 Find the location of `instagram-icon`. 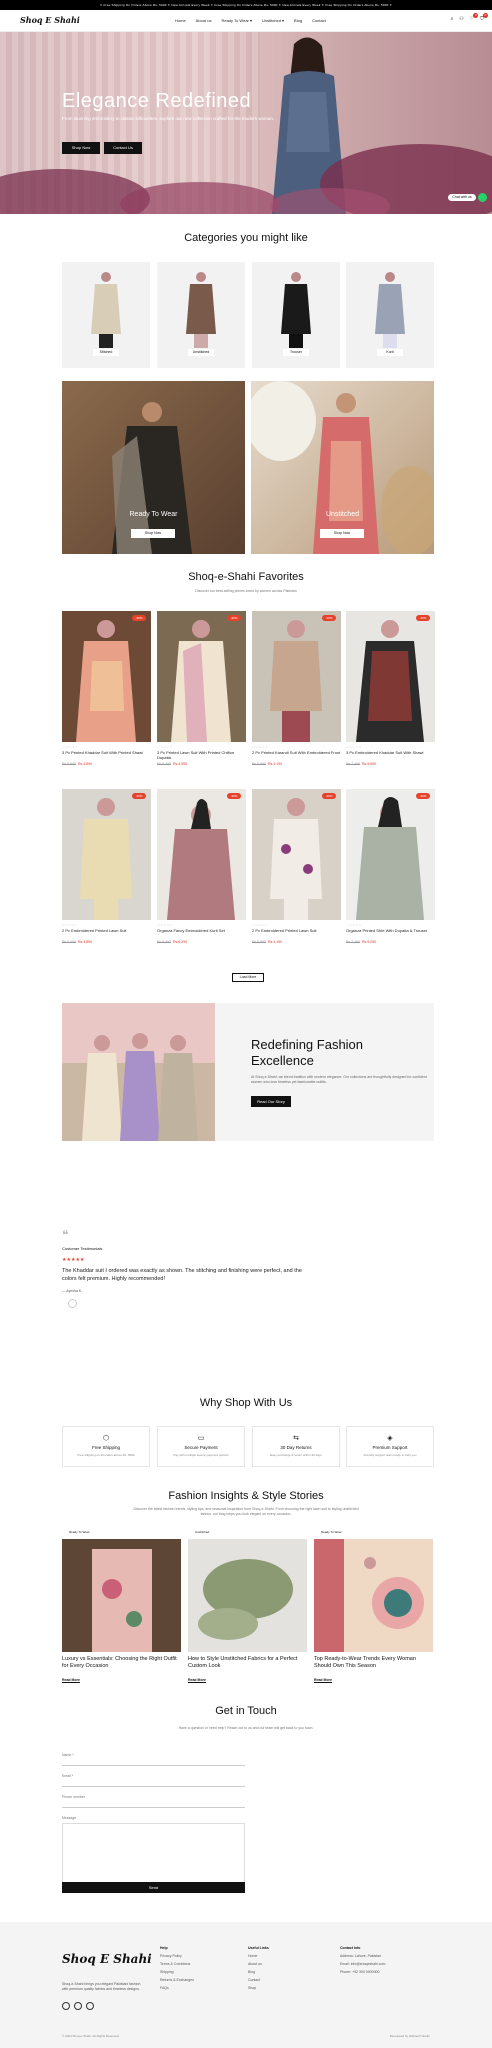

instagram-icon is located at coordinates (78, 2006).